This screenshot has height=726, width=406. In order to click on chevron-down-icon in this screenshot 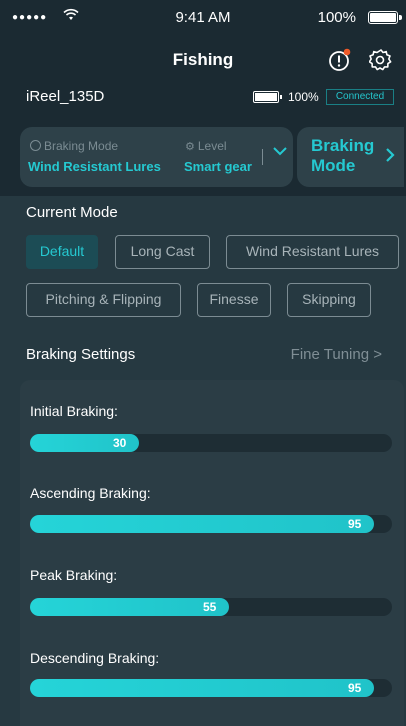, I will do `click(280, 152)`.